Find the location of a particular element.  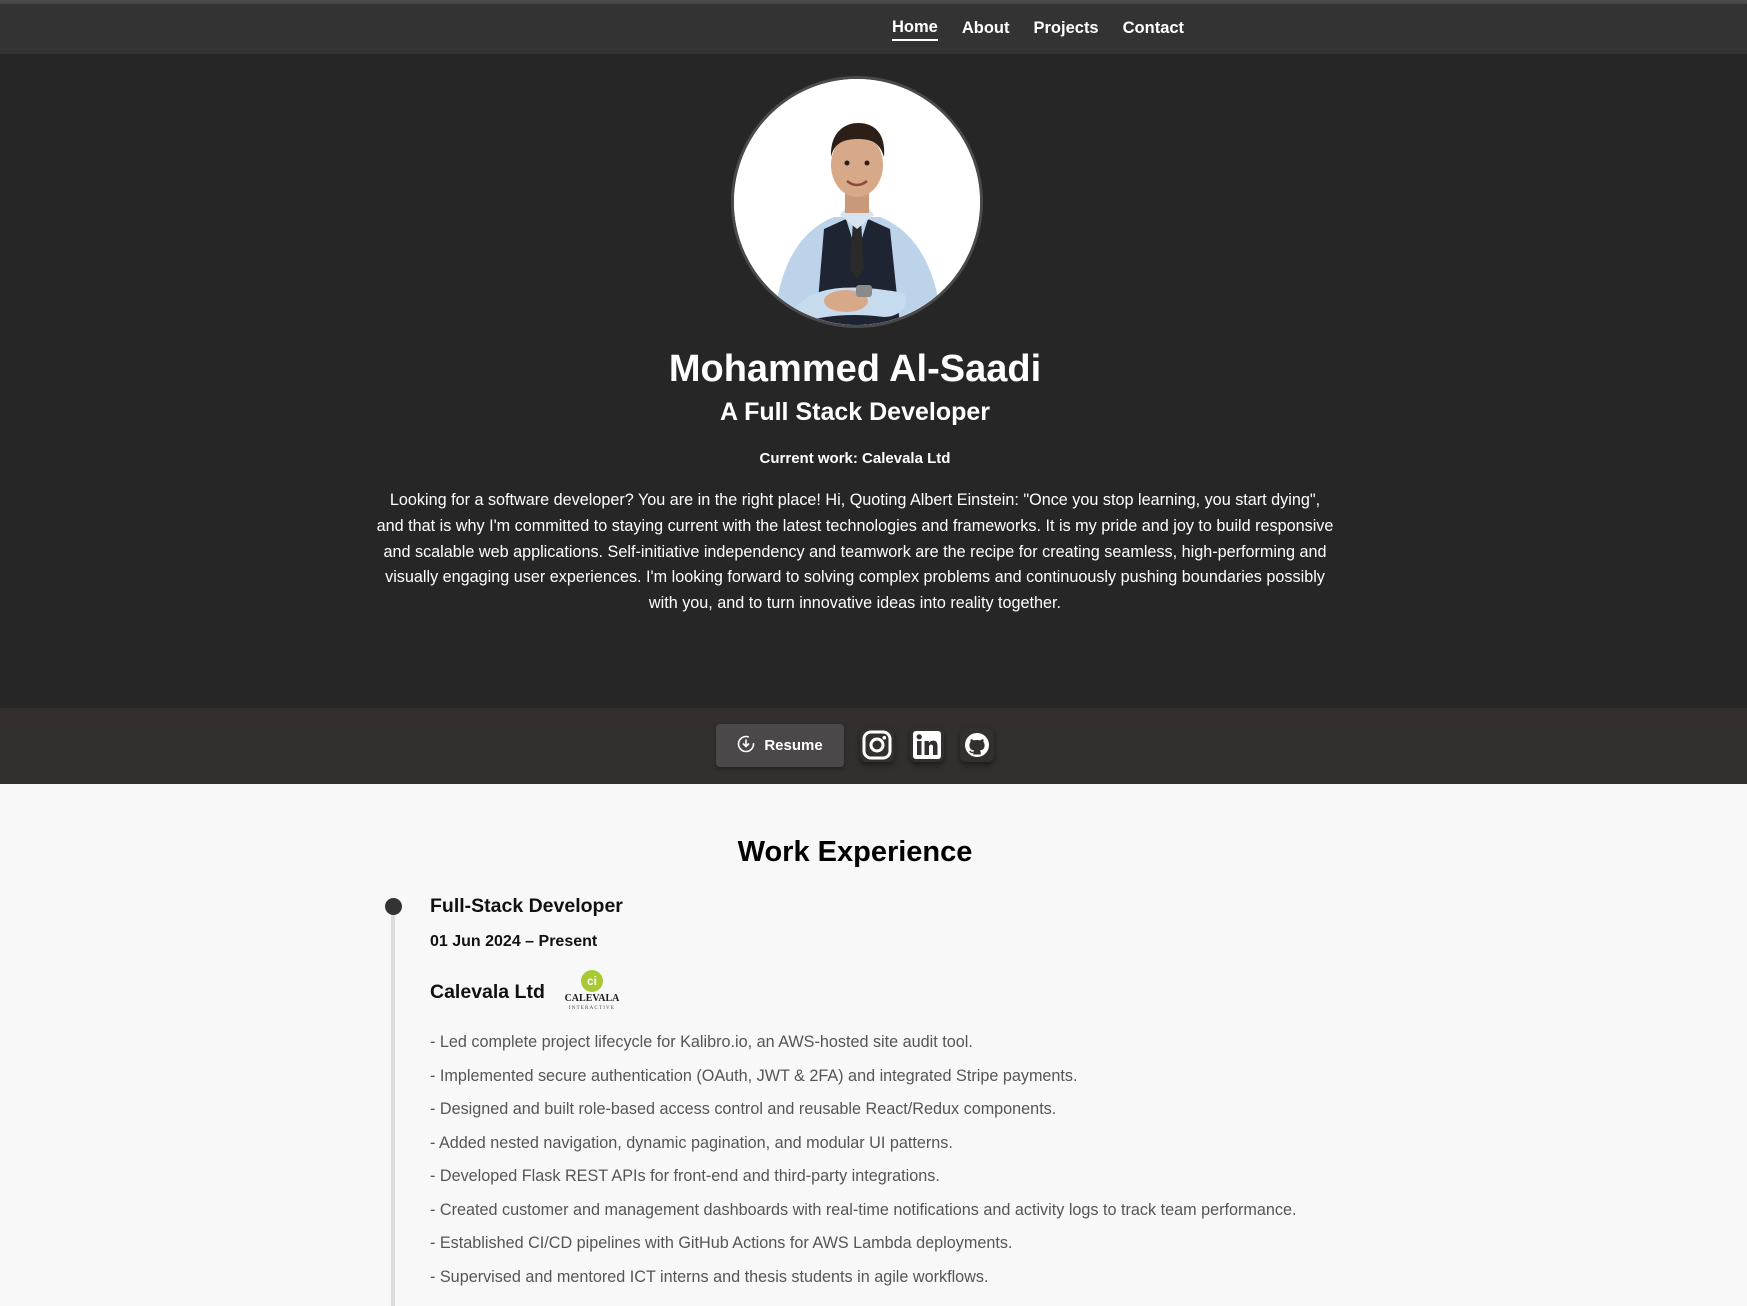

calevala-logo-tagline: INTERACTIVE is located at coordinates (592, 1008).